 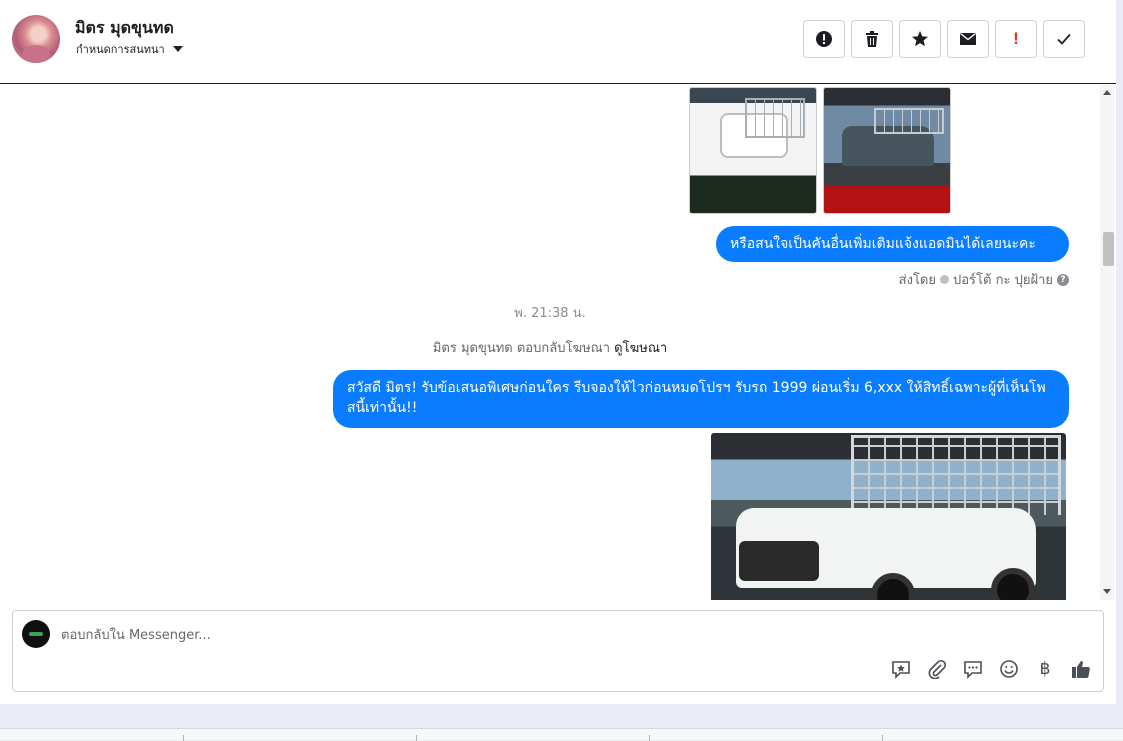 What do you see at coordinates (177, 49) in the screenshot?
I see `caret-down-icon` at bounding box center [177, 49].